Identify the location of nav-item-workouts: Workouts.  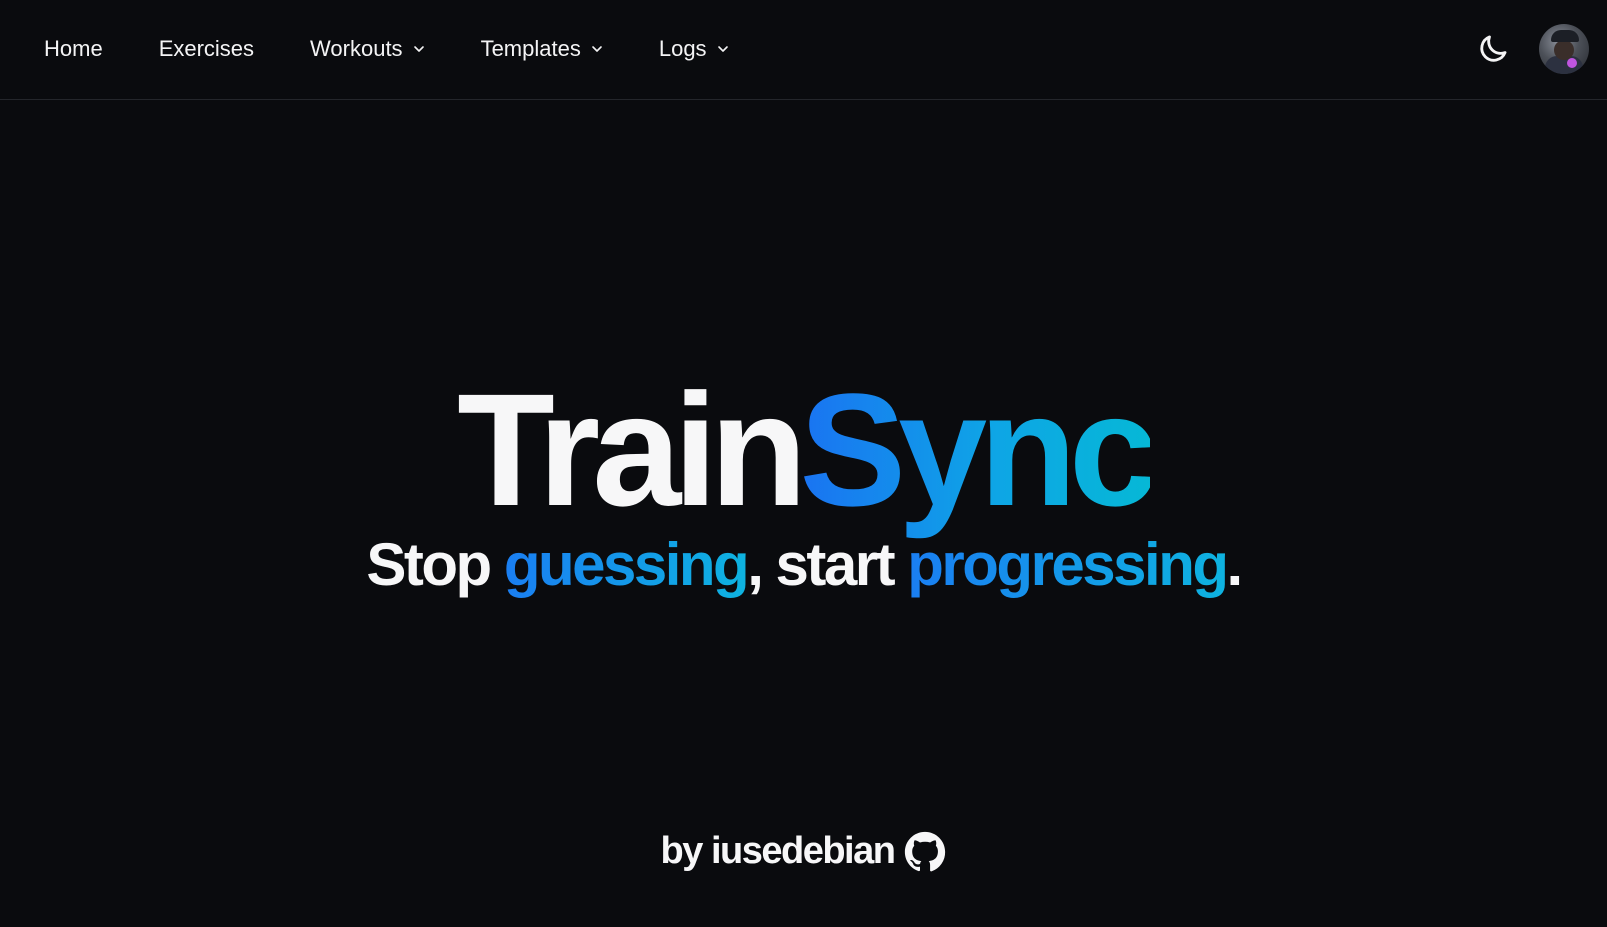
(367, 49).